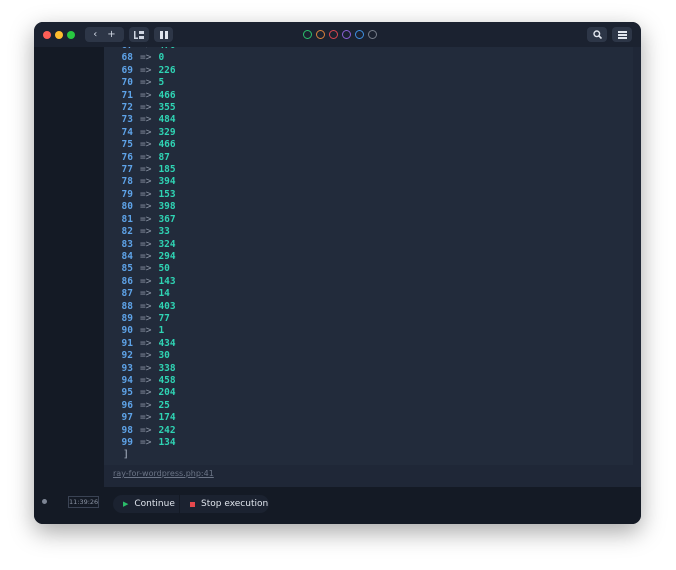 The image size is (676, 570). I want to click on entry-value: 338, so click(167, 368).